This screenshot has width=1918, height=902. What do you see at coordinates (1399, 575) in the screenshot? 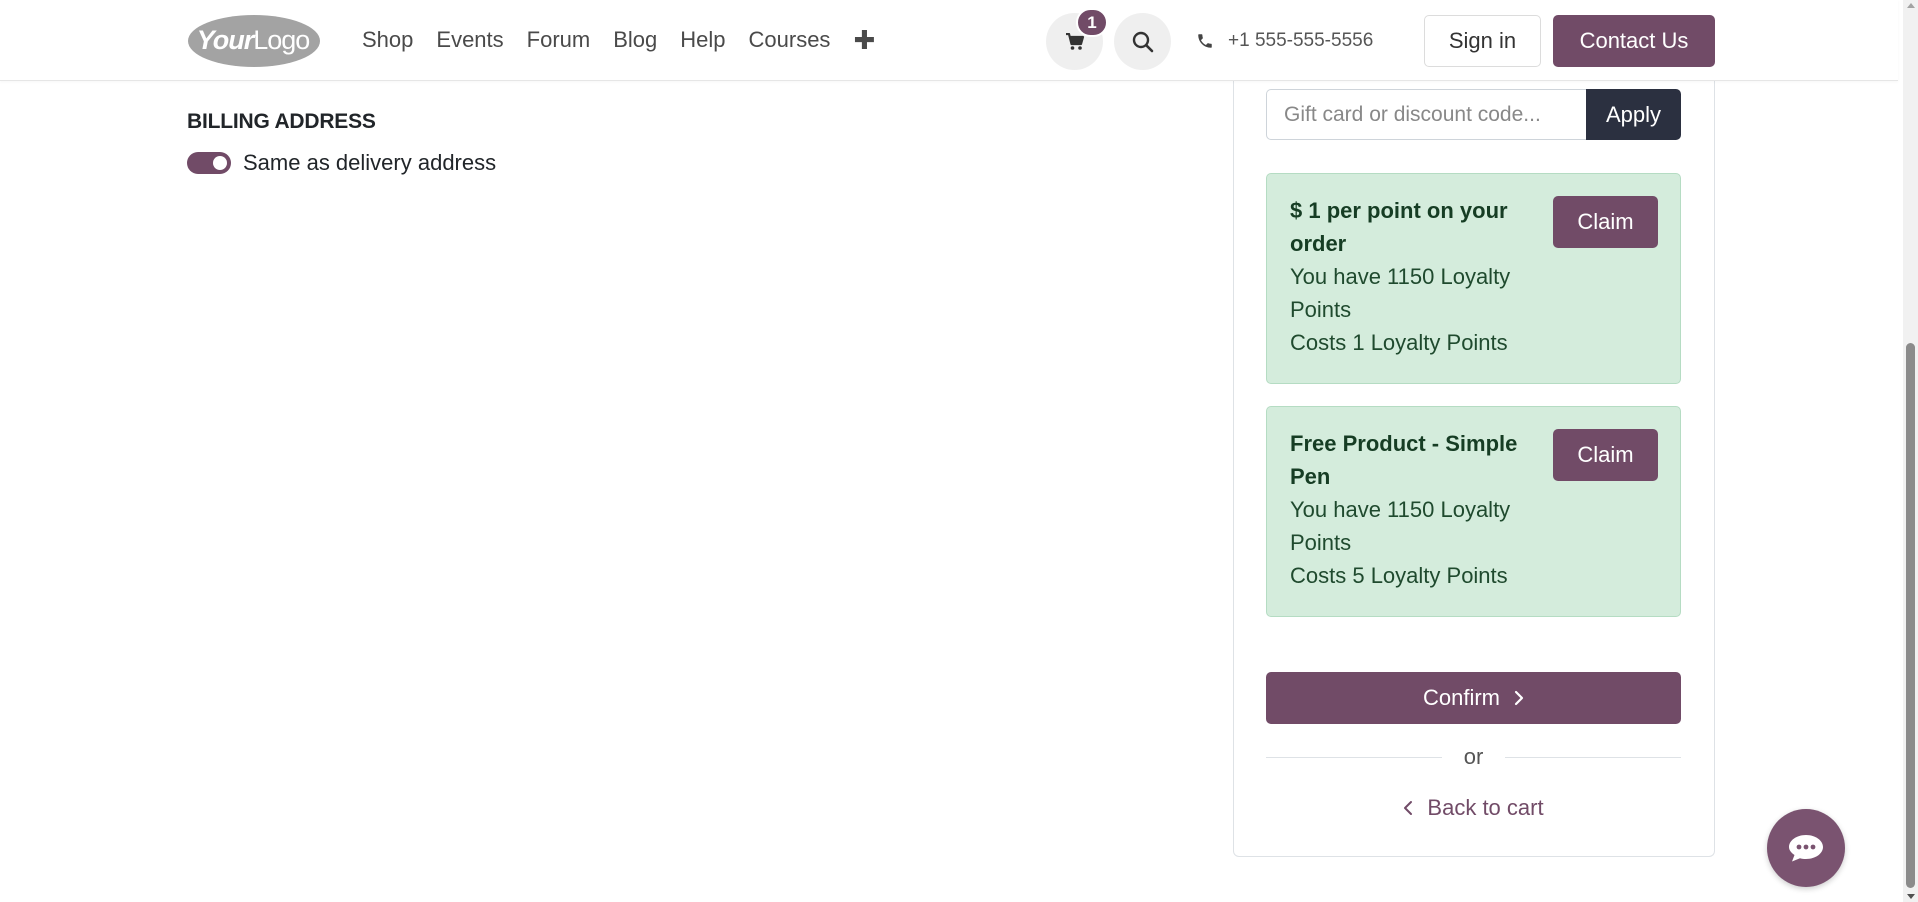
I see `reward-cost: Costs 5 Loyalty Points` at bounding box center [1399, 575].